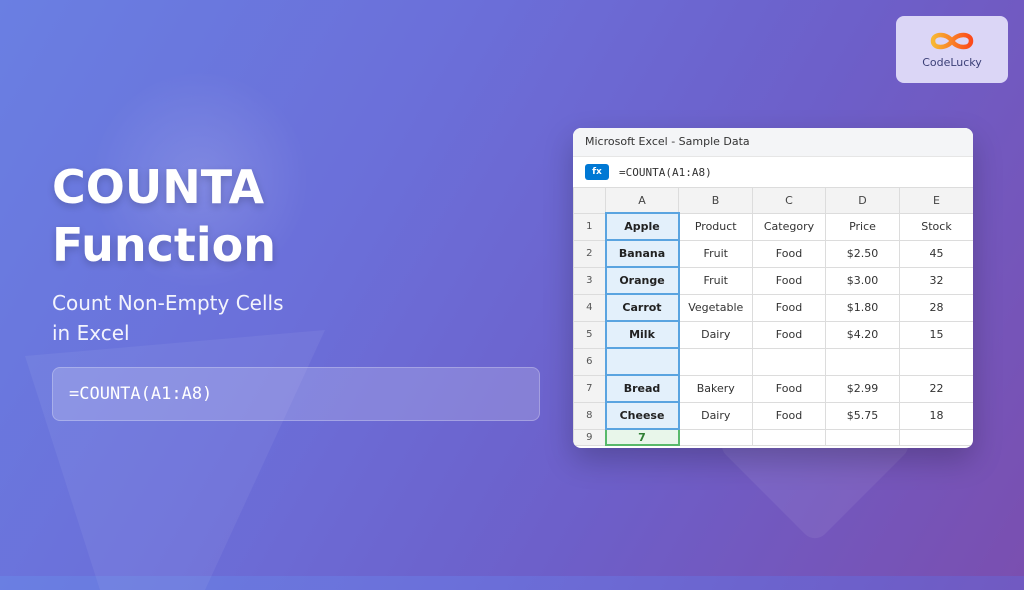 This screenshot has width=1024, height=590. What do you see at coordinates (862, 334) in the screenshot?
I see `cell-d5: $4.20` at bounding box center [862, 334].